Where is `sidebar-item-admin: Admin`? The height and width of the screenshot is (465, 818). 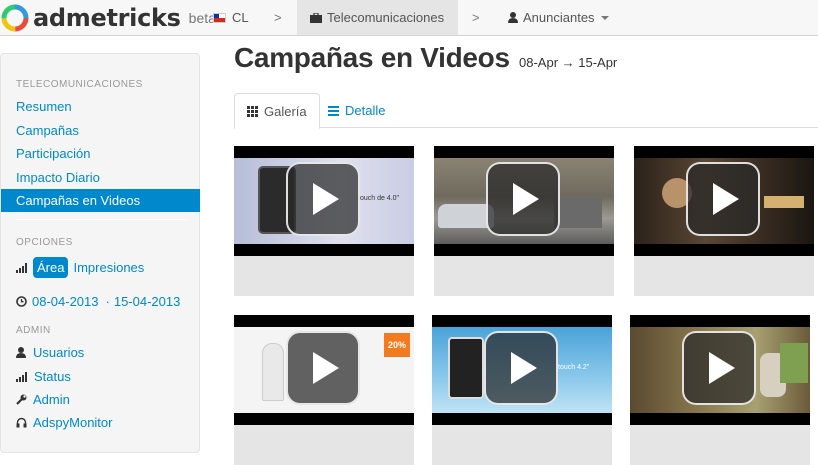
sidebar-item-admin: Admin is located at coordinates (43, 399).